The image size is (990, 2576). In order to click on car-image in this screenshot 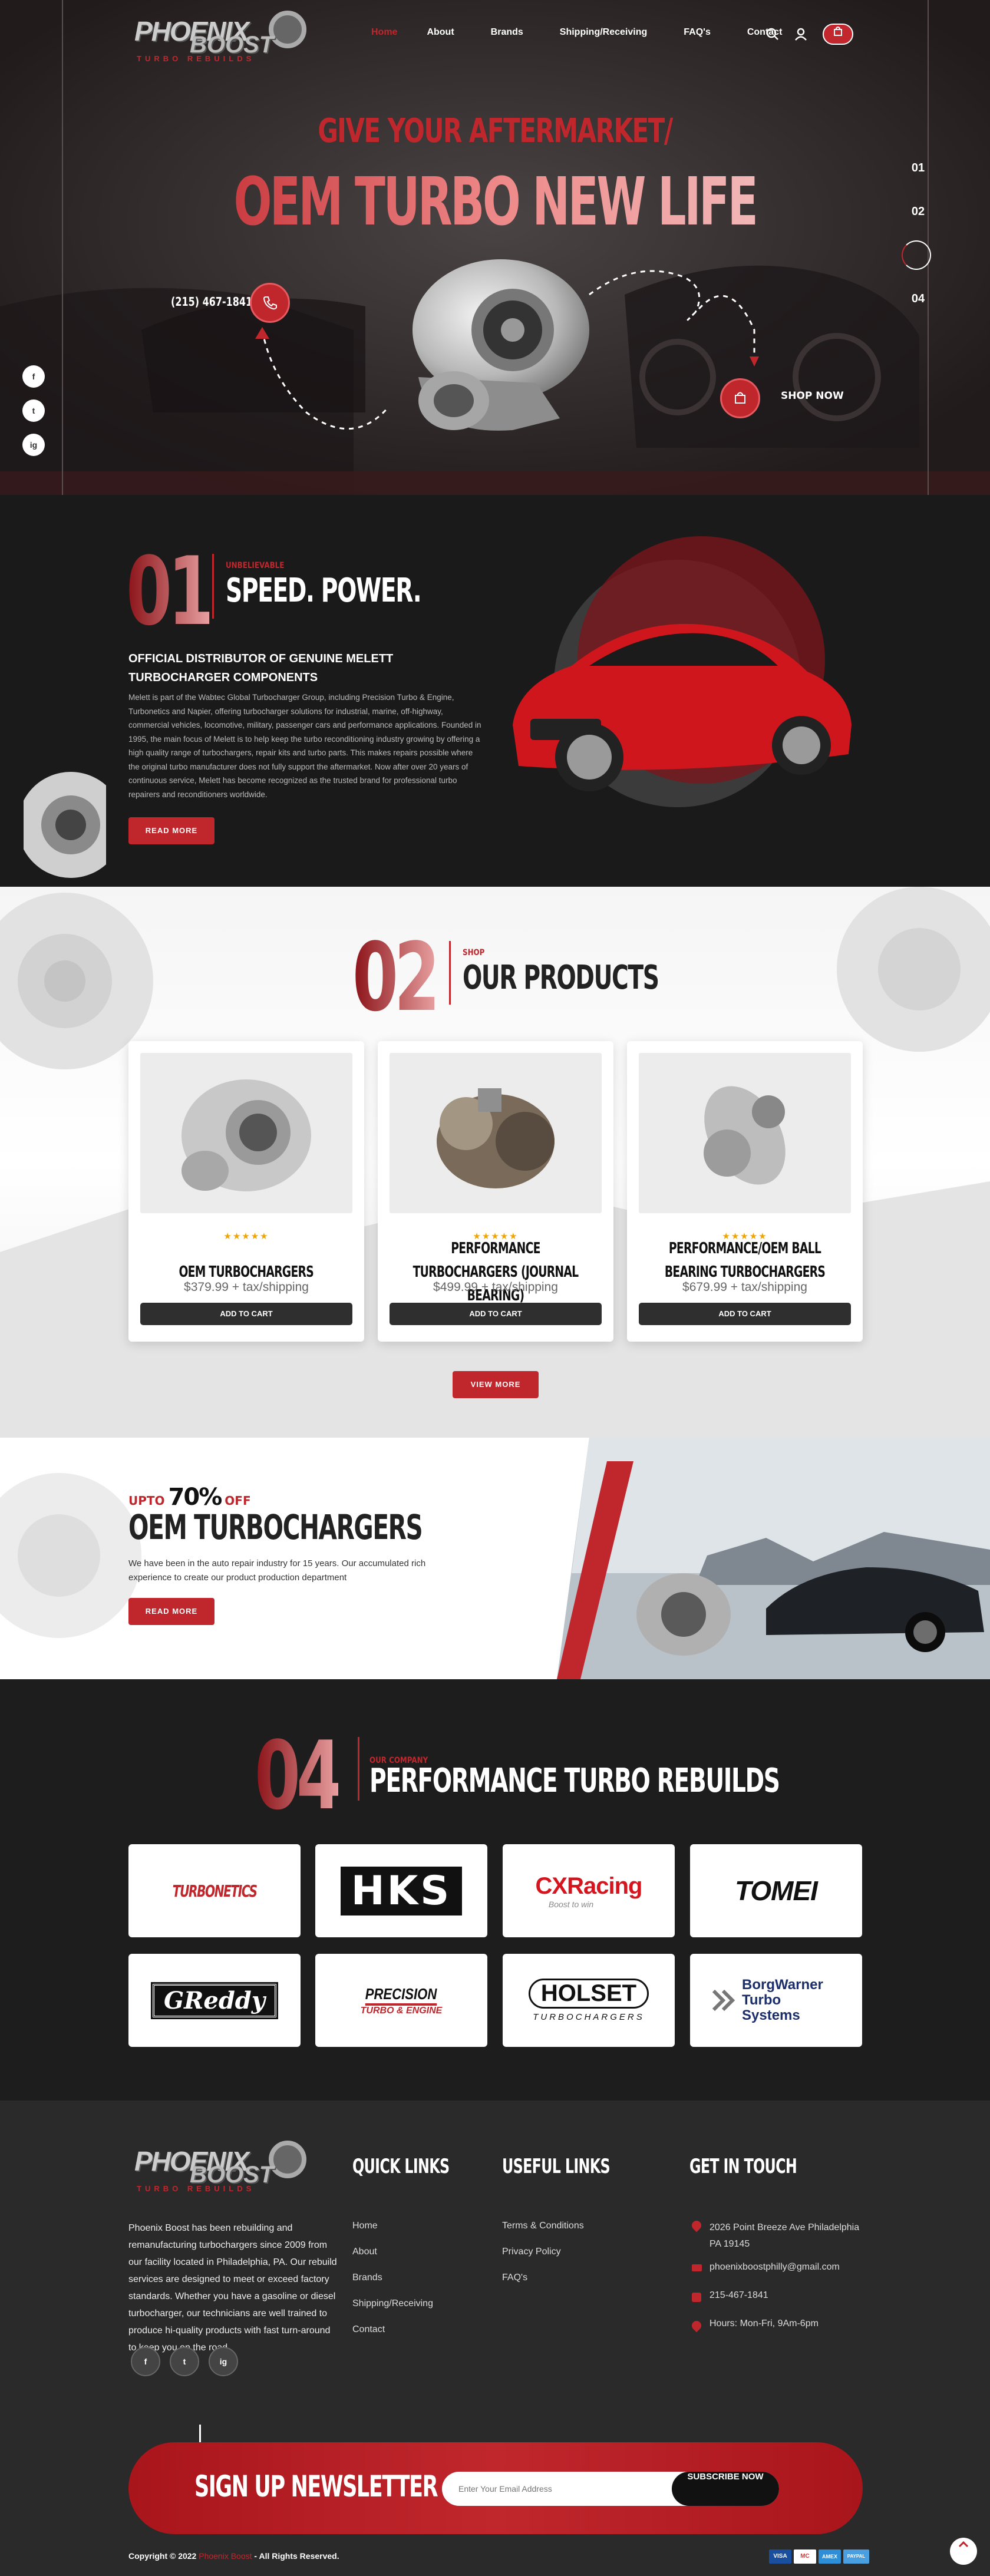, I will do `click(682, 672)`.